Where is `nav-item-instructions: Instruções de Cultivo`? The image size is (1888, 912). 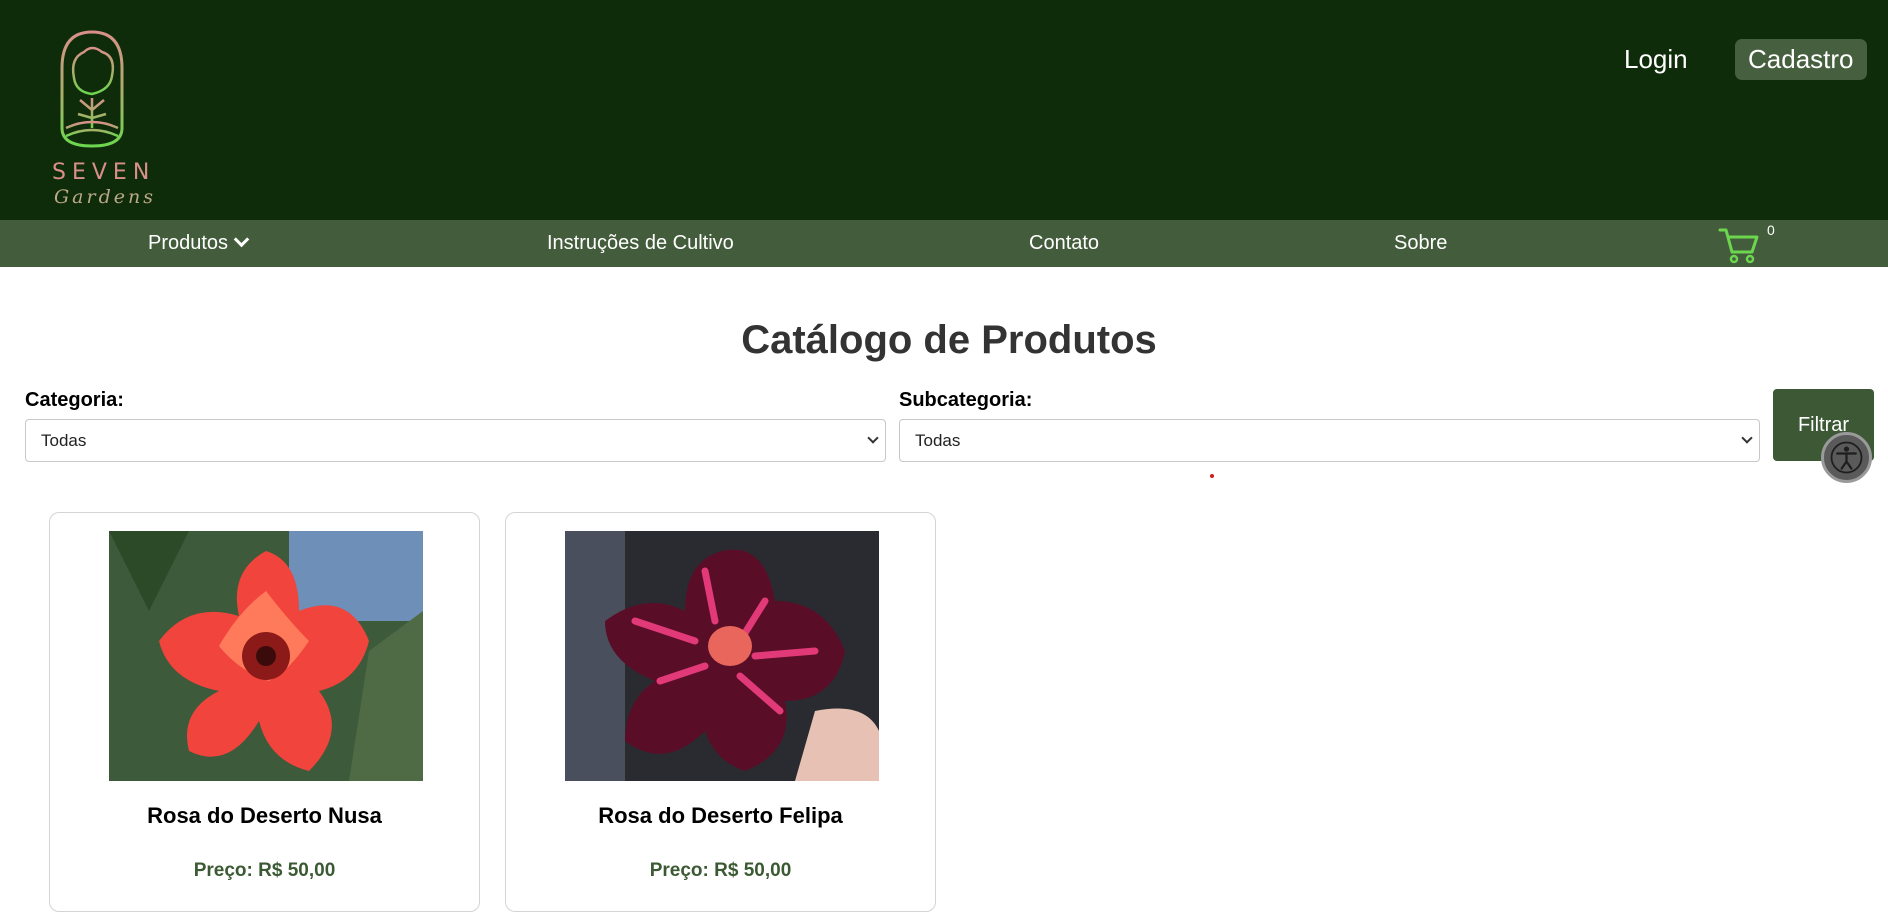 nav-item-instructions: Instruções de Cultivo is located at coordinates (640, 243).